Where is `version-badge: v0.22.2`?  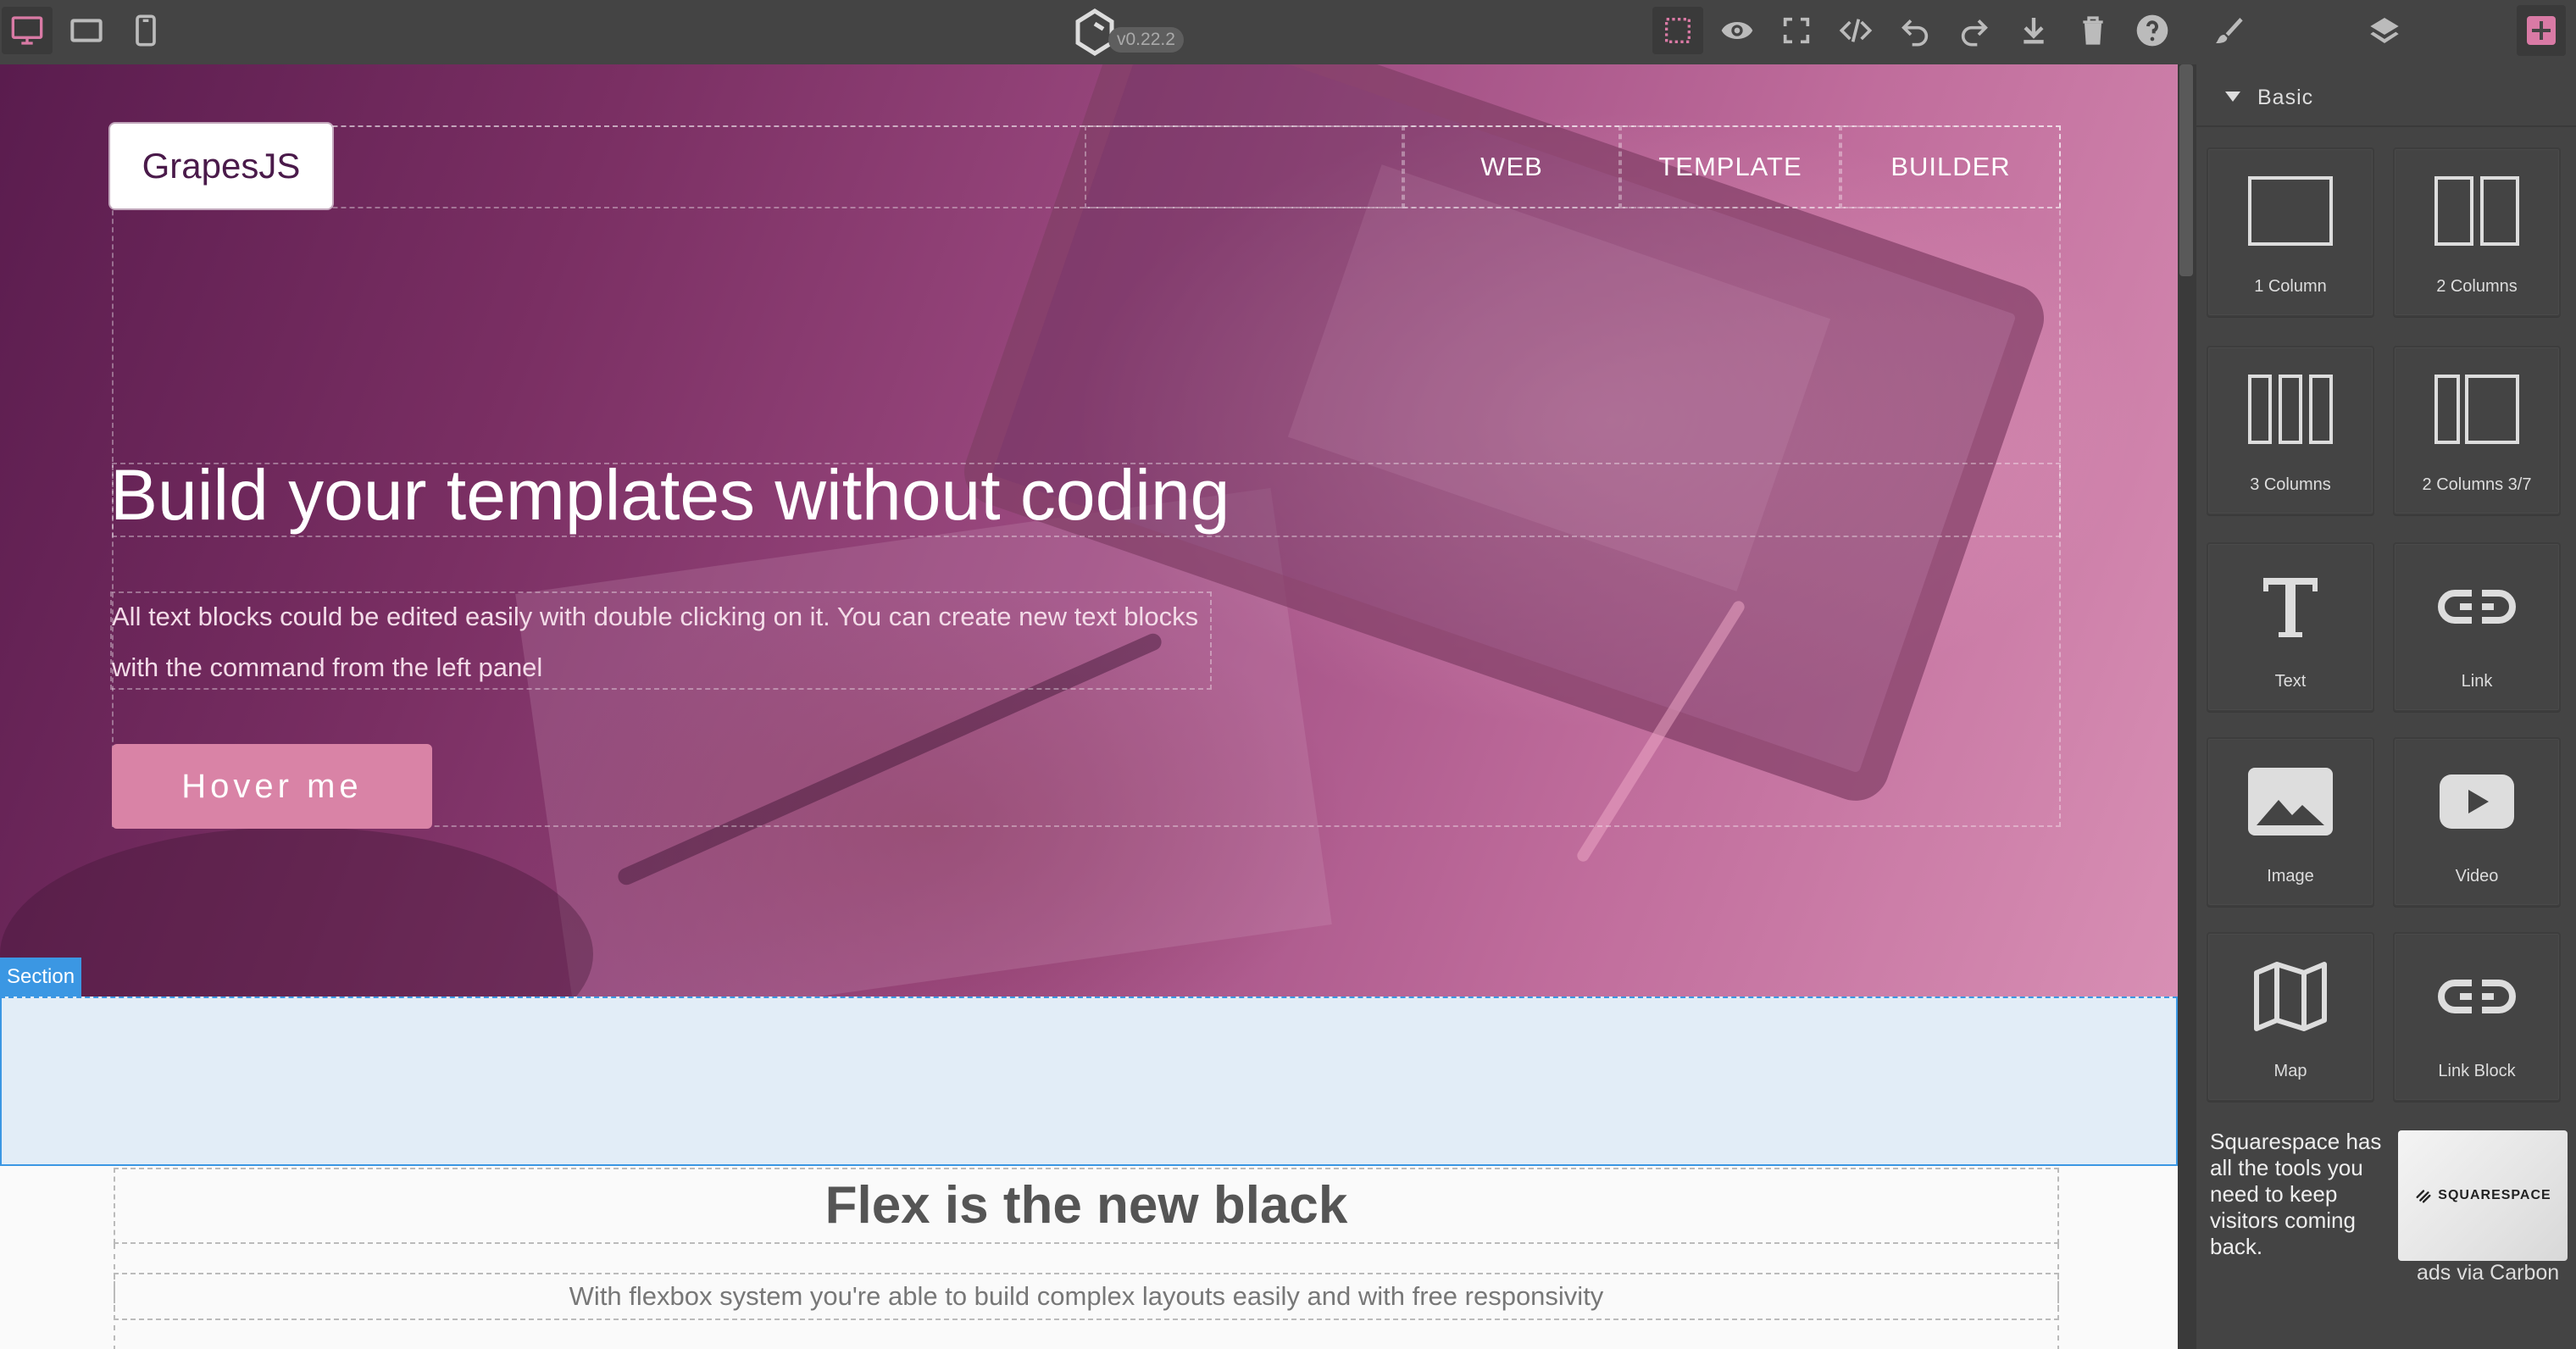 version-badge: v0.22.2 is located at coordinates (1146, 40).